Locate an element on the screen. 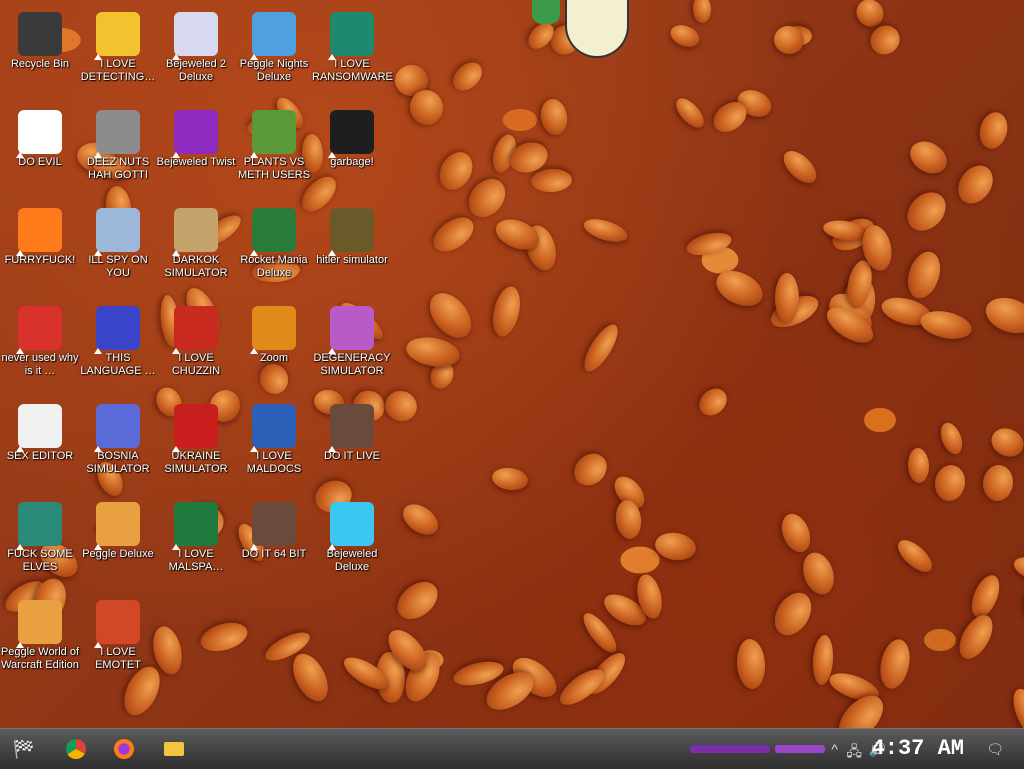 The height and width of the screenshot is (769, 1024). desktop-icon-label: hitler simulator is located at coordinates (352, 260).